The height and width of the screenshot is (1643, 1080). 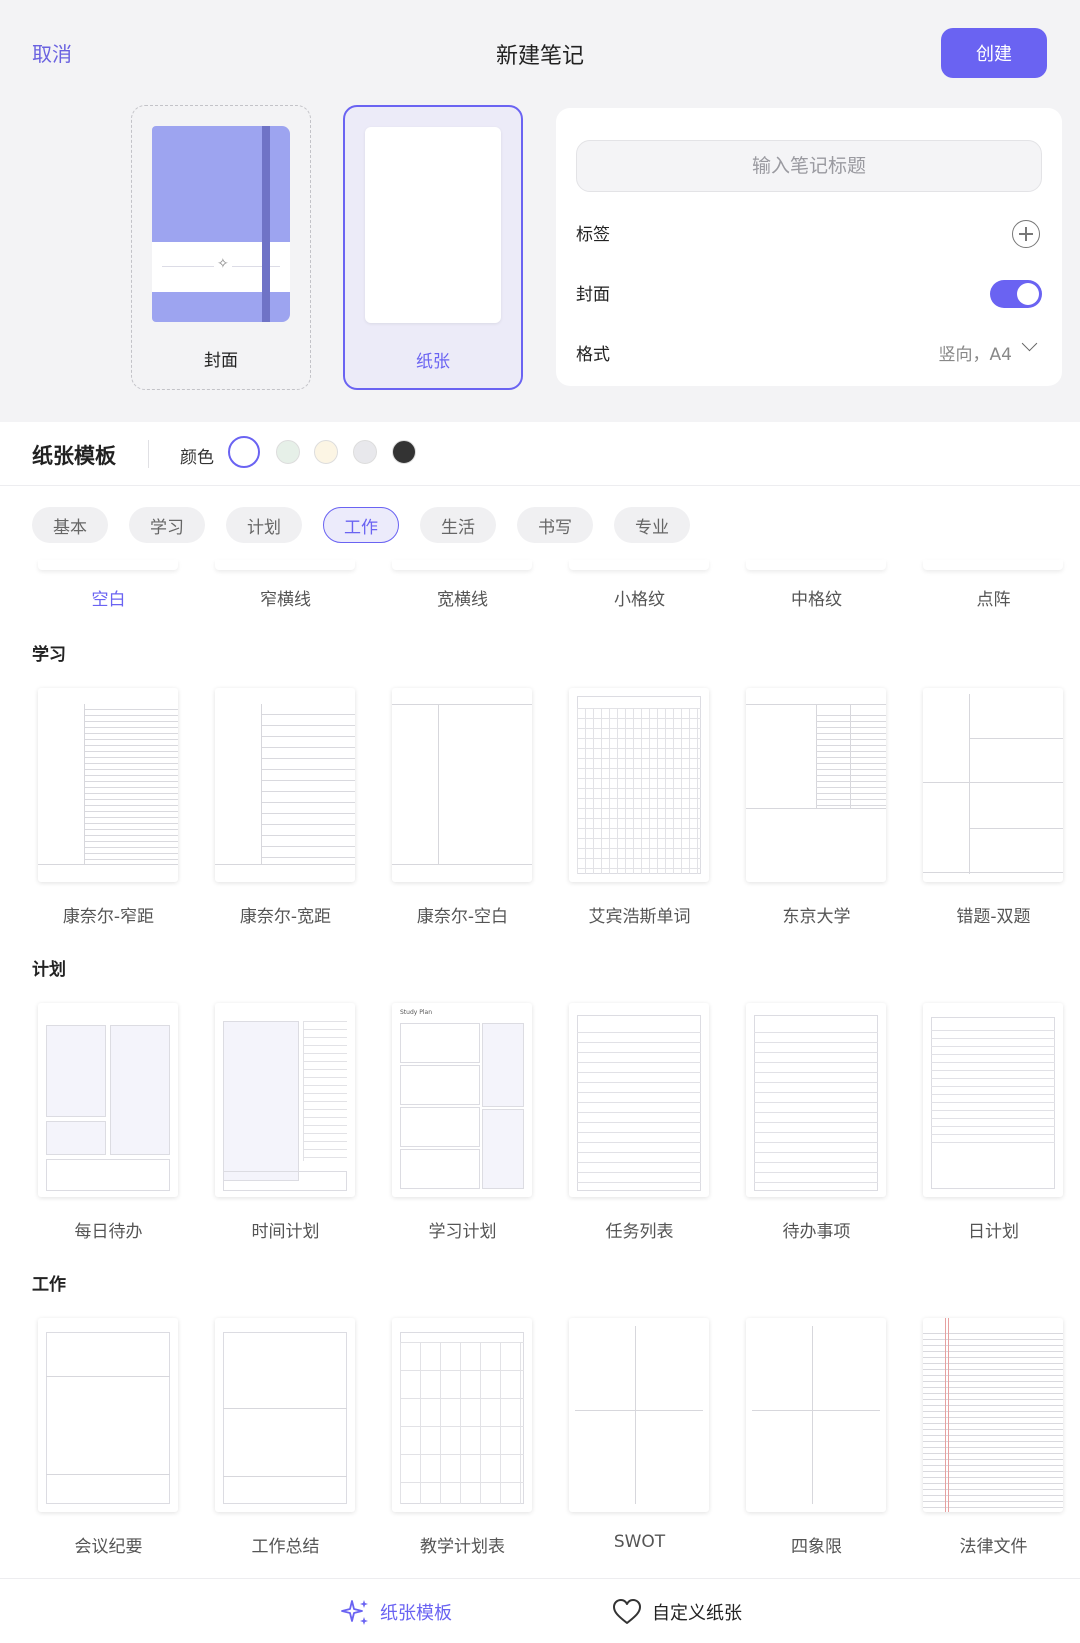 What do you see at coordinates (697, 1613) in the screenshot?
I see `tab-custom-paper-label: 自定义纸张` at bounding box center [697, 1613].